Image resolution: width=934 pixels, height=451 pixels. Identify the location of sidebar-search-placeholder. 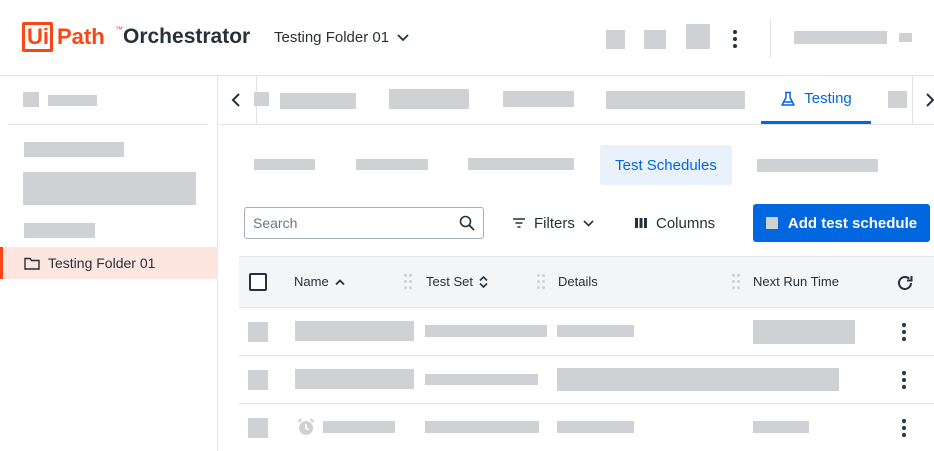
(109, 188).